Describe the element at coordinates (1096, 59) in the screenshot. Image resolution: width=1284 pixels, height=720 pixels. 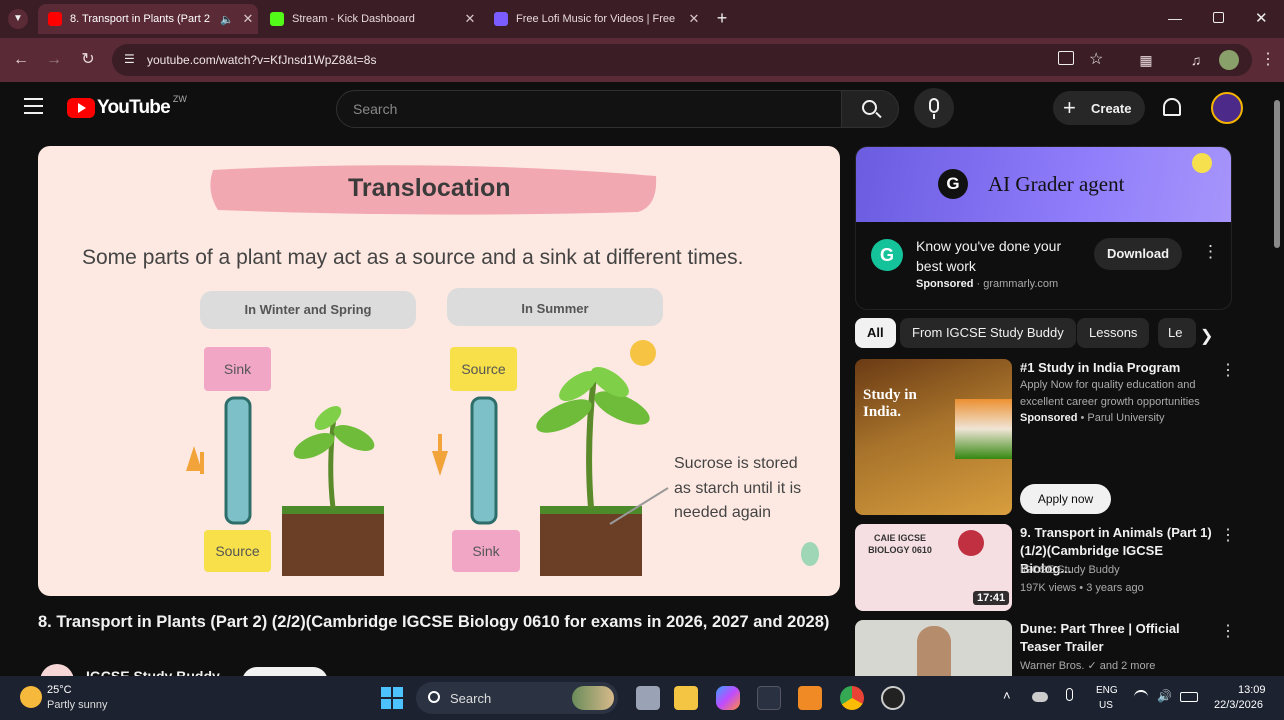
I see `bookmark-star-icon: ☆` at that location.